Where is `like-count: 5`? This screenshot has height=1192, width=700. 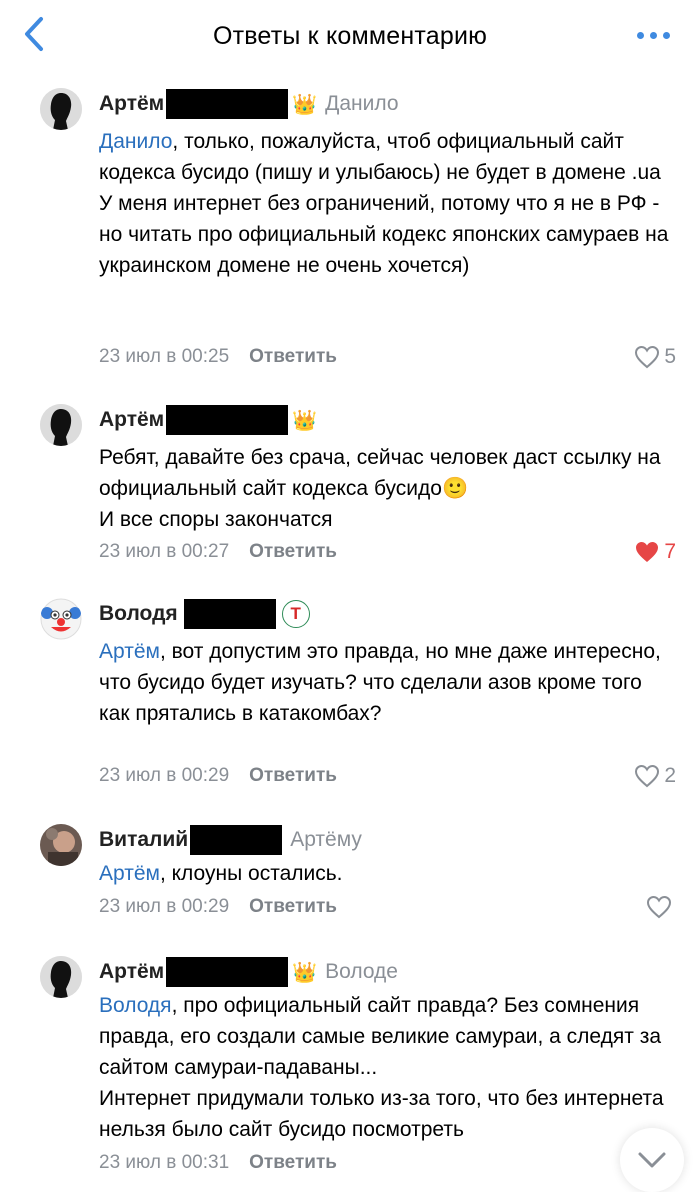 like-count: 5 is located at coordinates (670, 356).